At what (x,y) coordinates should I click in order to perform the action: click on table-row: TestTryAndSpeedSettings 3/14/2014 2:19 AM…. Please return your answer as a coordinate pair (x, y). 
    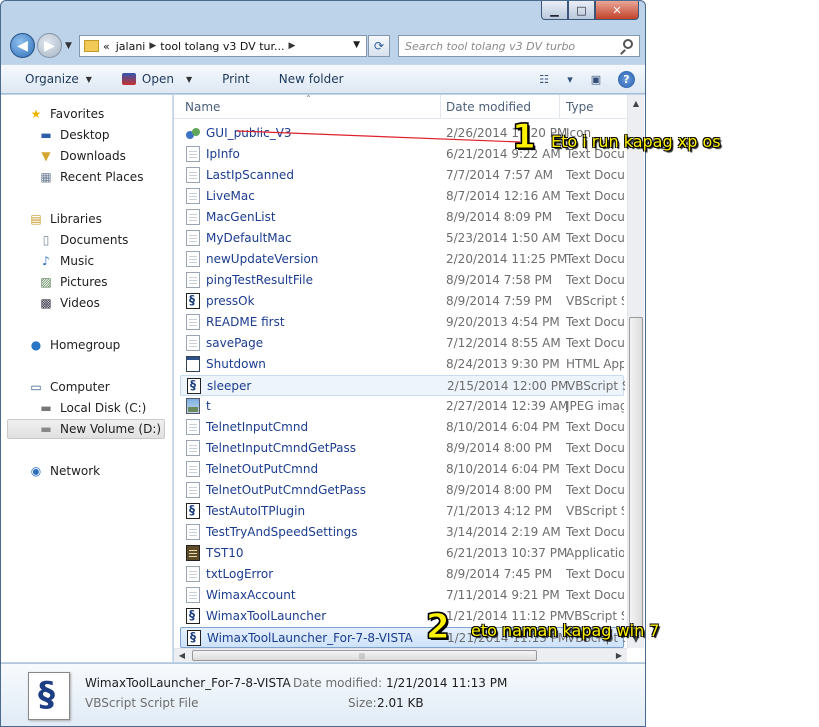
    Looking at the image, I should click on (402, 532).